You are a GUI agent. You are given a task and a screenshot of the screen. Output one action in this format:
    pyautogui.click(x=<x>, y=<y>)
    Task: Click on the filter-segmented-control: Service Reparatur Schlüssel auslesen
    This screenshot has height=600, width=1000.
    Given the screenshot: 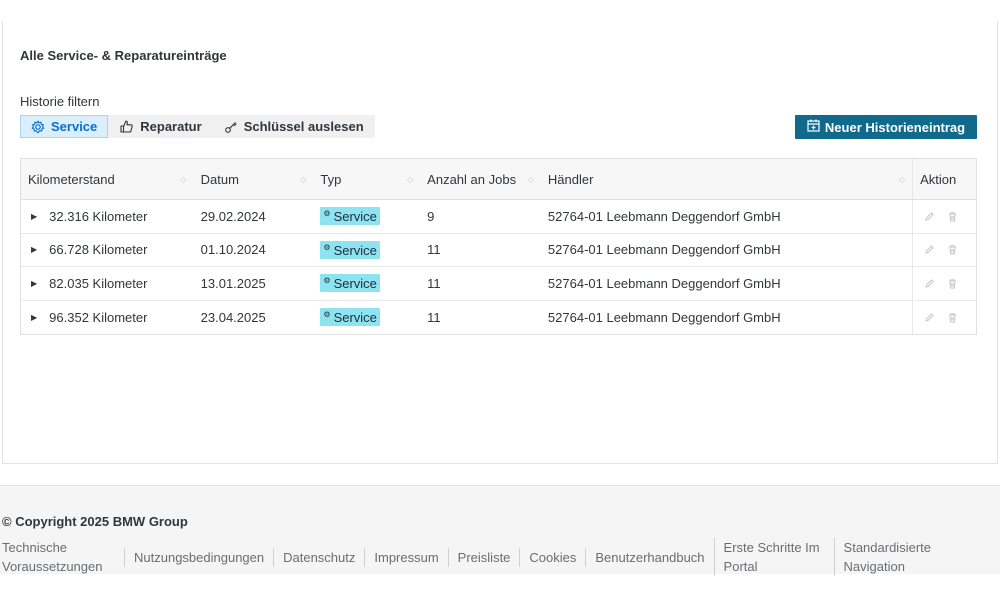 What is the action you would take?
    pyautogui.click(x=197, y=126)
    